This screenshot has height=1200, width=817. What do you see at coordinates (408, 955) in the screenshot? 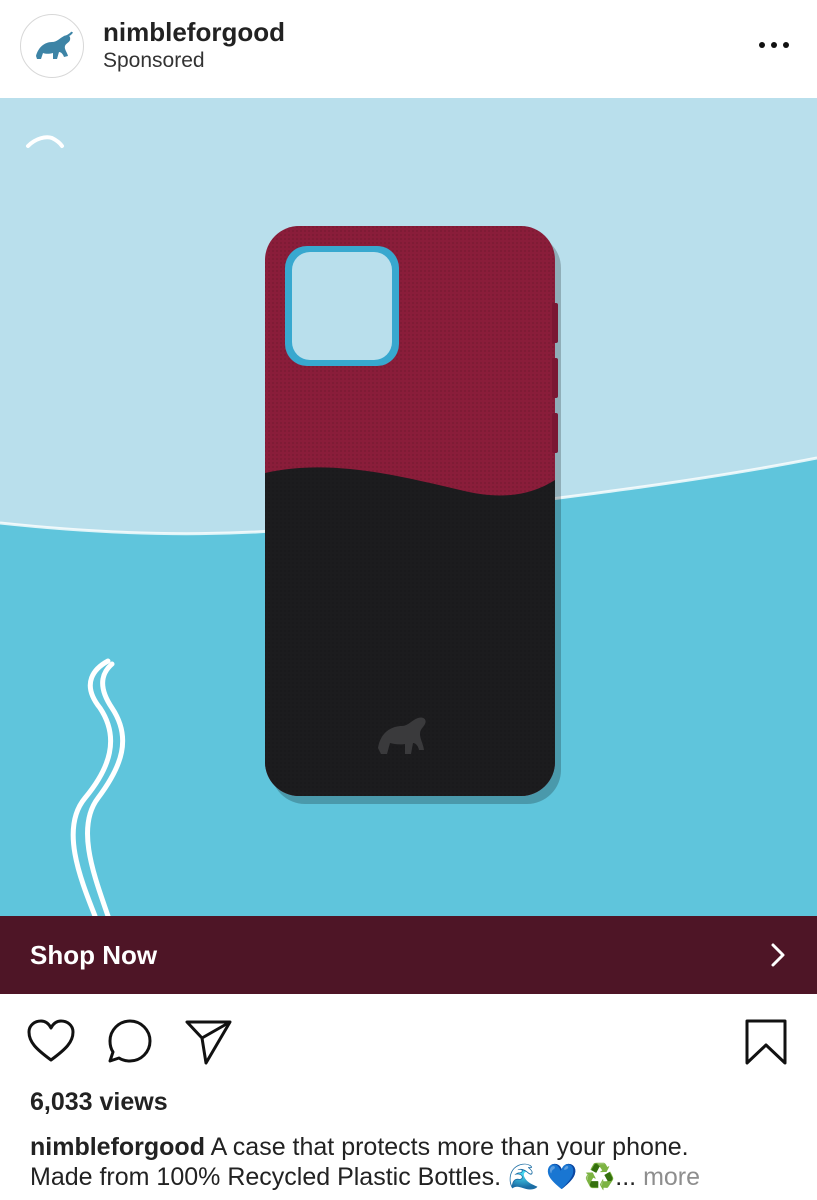
I see `shop-now-button: Shop Now` at bounding box center [408, 955].